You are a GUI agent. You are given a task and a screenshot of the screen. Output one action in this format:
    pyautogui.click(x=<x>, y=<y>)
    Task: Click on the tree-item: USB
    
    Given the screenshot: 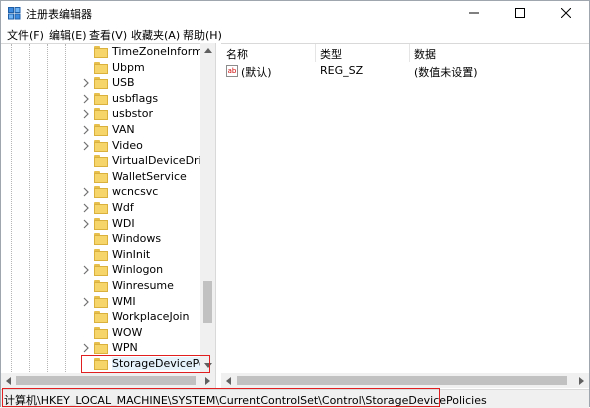 What is the action you would take?
    pyautogui.click(x=146, y=83)
    